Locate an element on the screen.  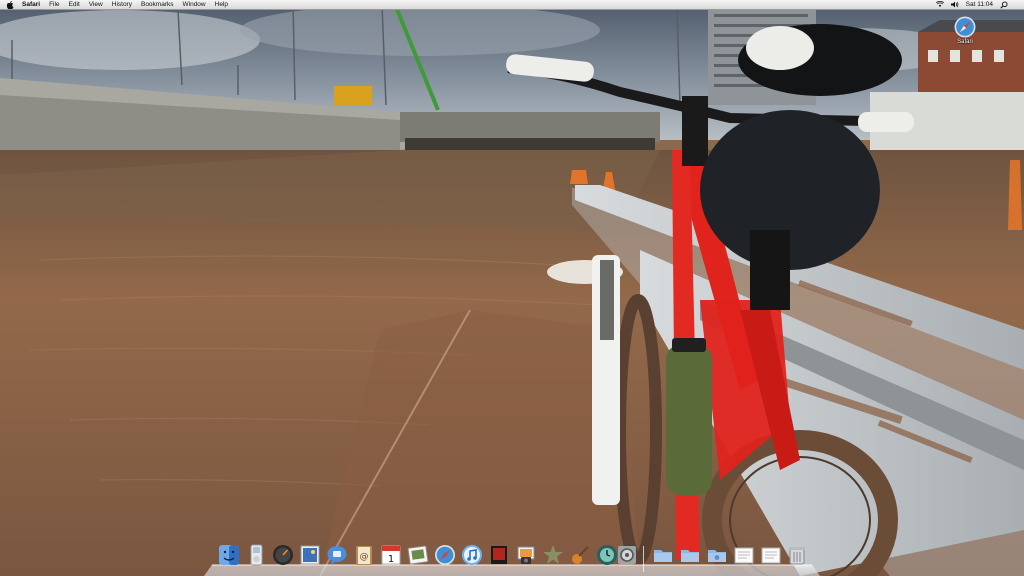
desktop-icon-safari: Safari is located at coordinates (965, 30).